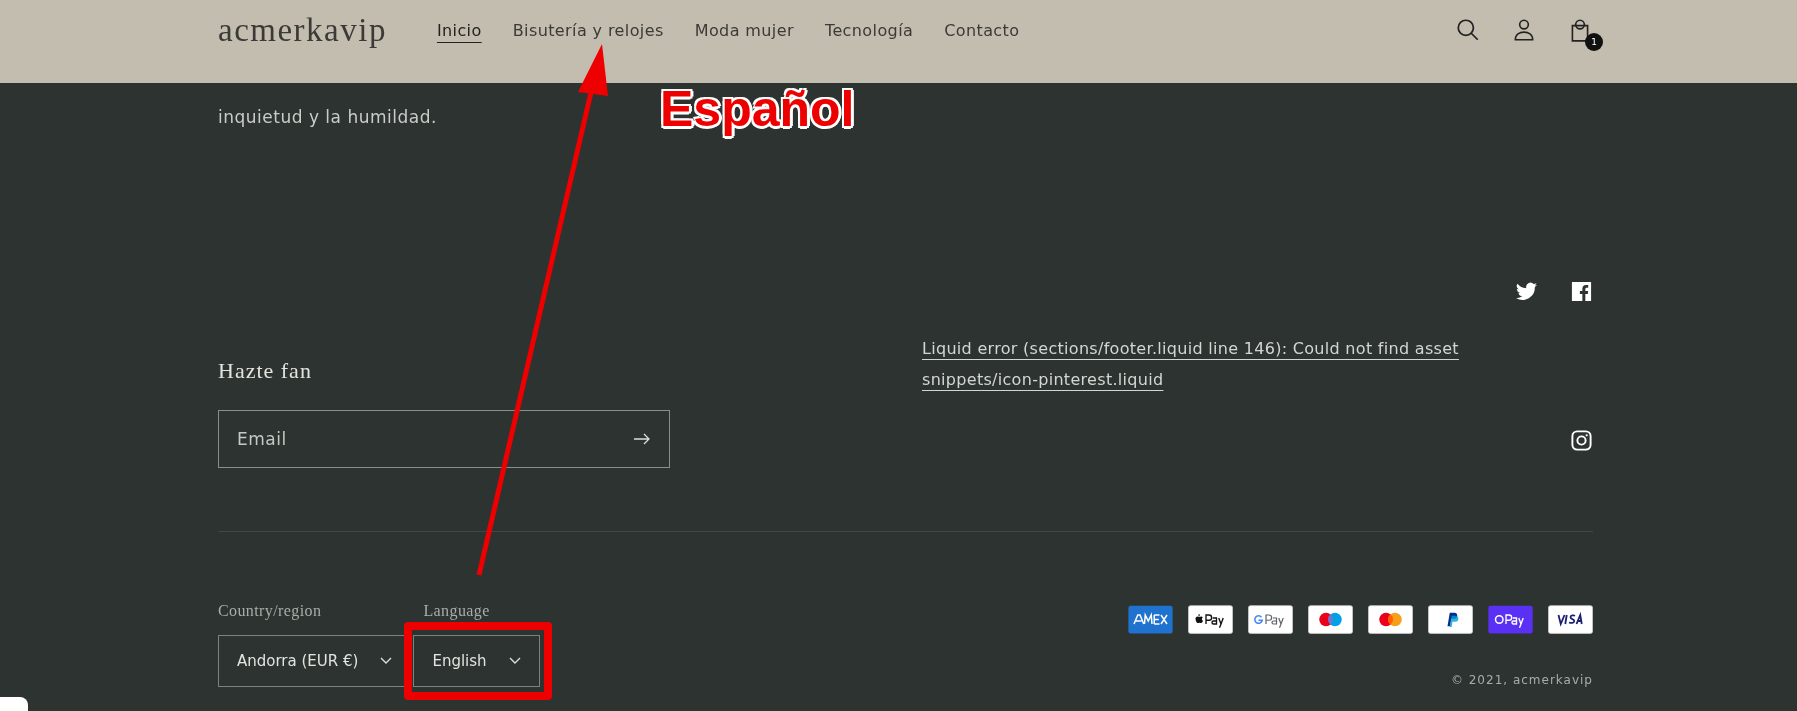 Image resolution: width=1797 pixels, height=711 pixels. I want to click on email-field: Email, so click(444, 439).